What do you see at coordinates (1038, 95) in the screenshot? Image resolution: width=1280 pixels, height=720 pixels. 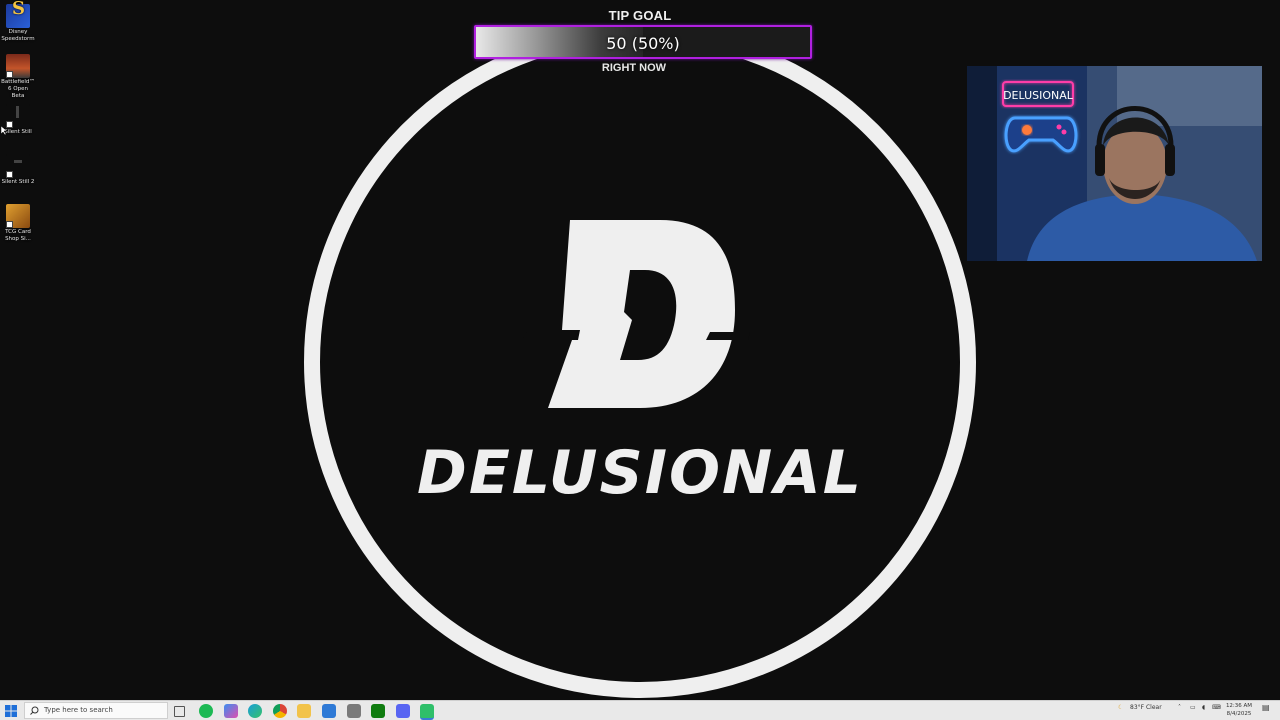 I see `webcam-neon-sign-text: DELUSIONAL` at bounding box center [1038, 95].